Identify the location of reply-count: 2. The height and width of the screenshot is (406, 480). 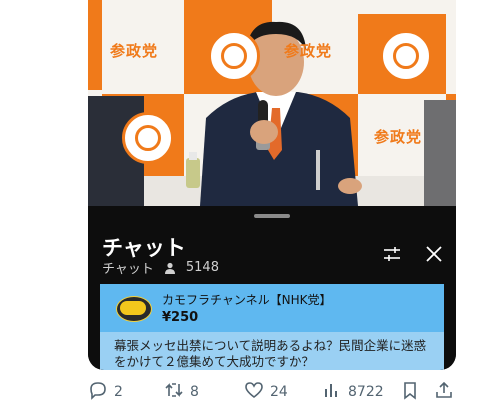
(118, 392).